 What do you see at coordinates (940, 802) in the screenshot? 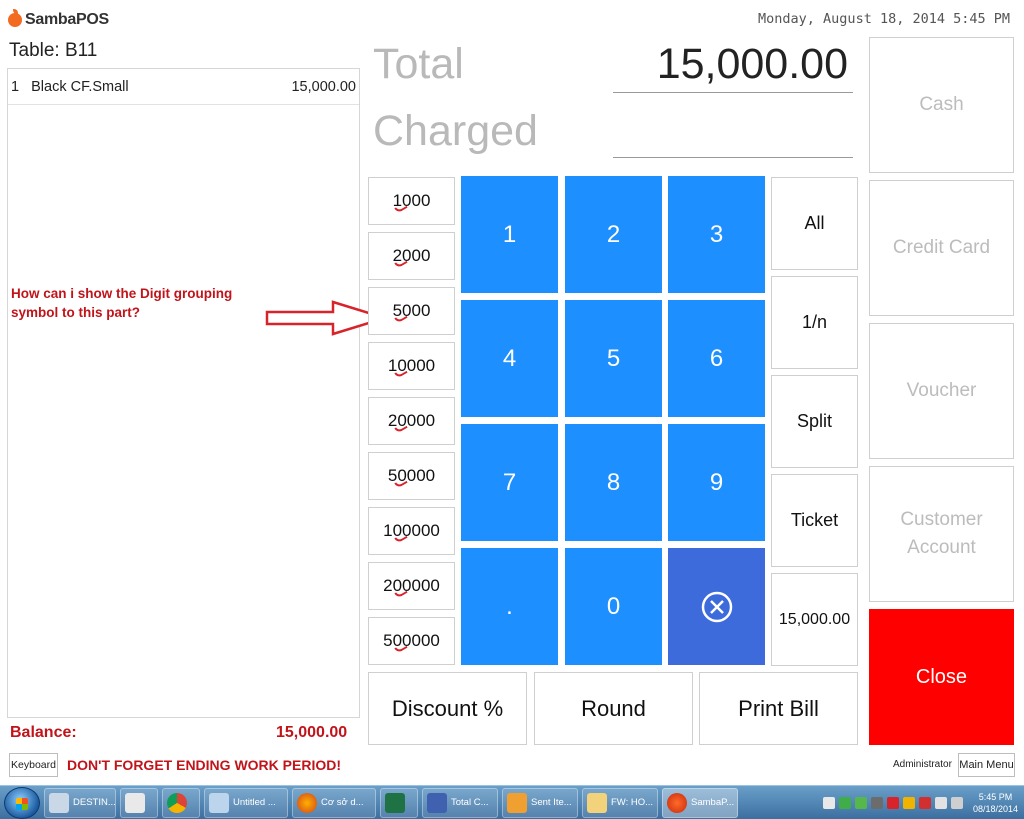
I see `network-icon` at bounding box center [940, 802].